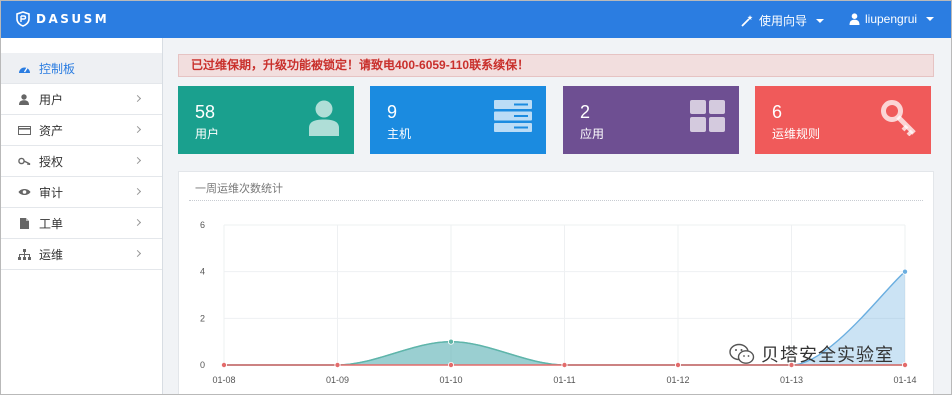 This screenshot has height=395, width=952. I want to click on wechat-icon, so click(742, 353).